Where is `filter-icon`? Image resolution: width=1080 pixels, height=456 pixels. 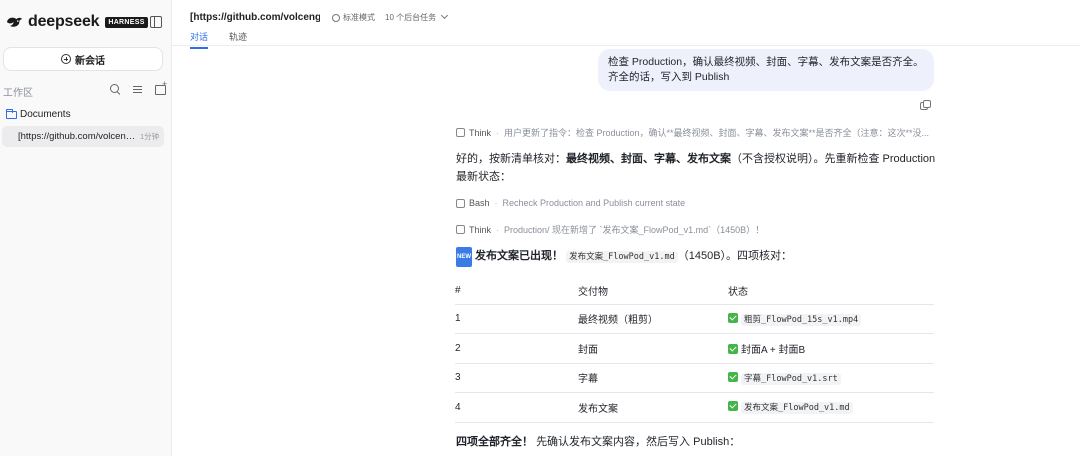
filter-icon is located at coordinates (138, 89).